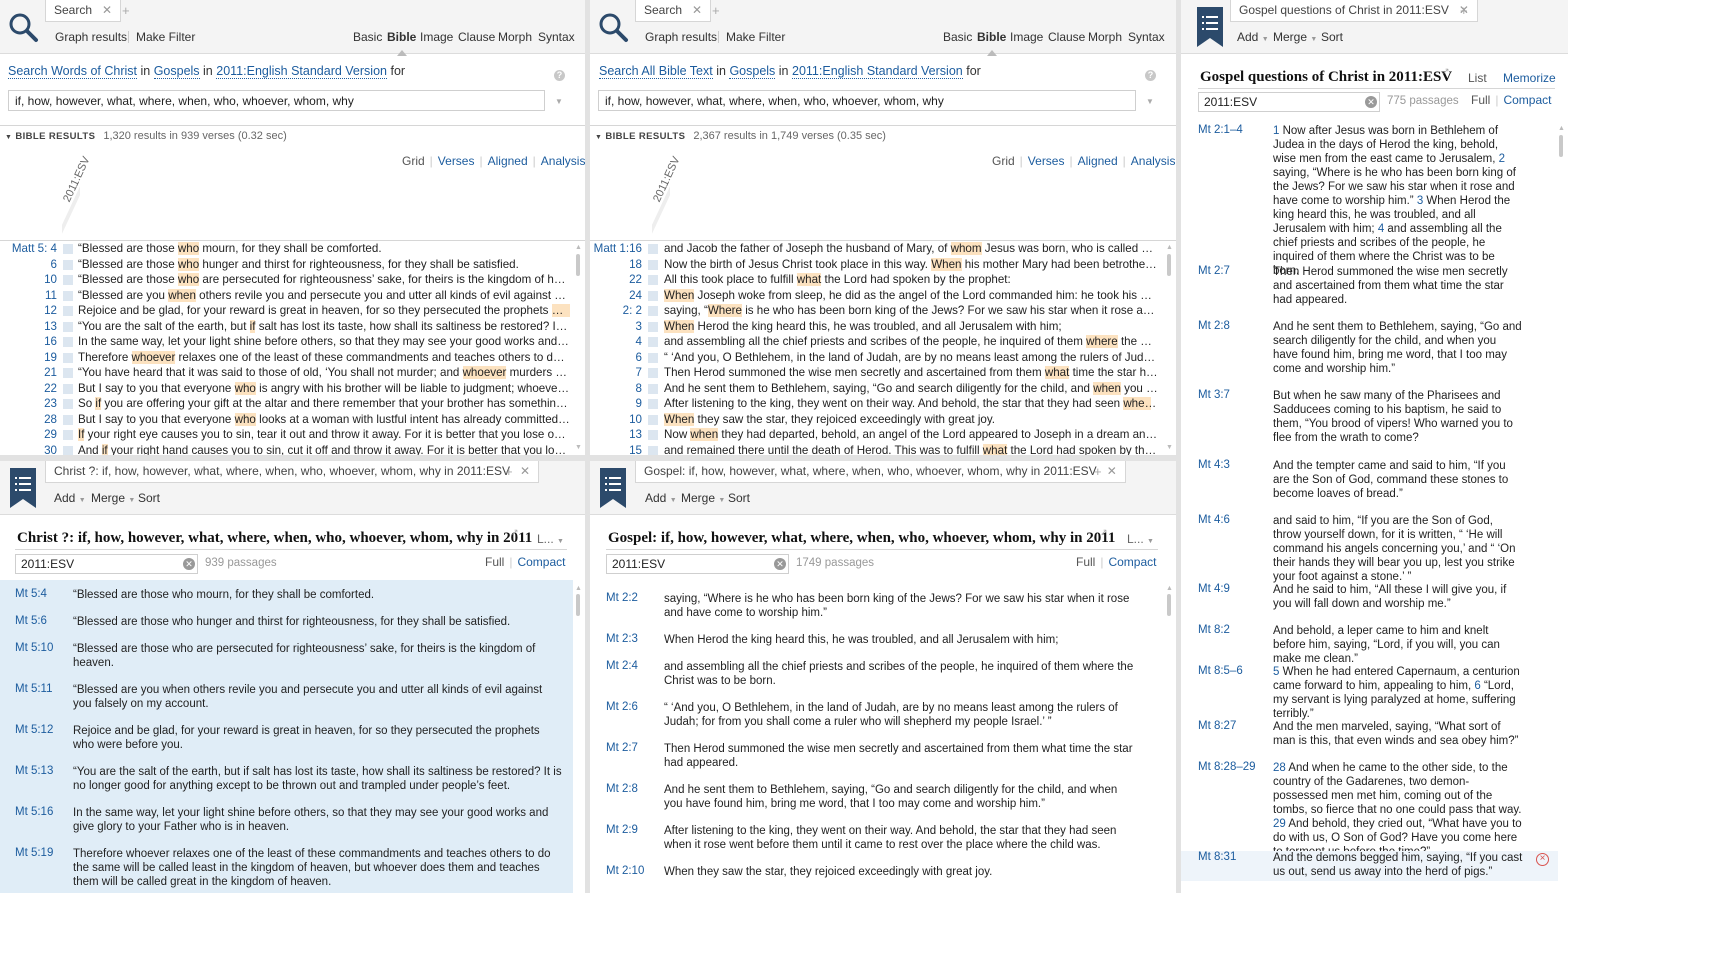 The image size is (1720, 980). Describe the element at coordinates (70, 498) in the screenshot. I see `add-menu-button: Add ▼` at that location.